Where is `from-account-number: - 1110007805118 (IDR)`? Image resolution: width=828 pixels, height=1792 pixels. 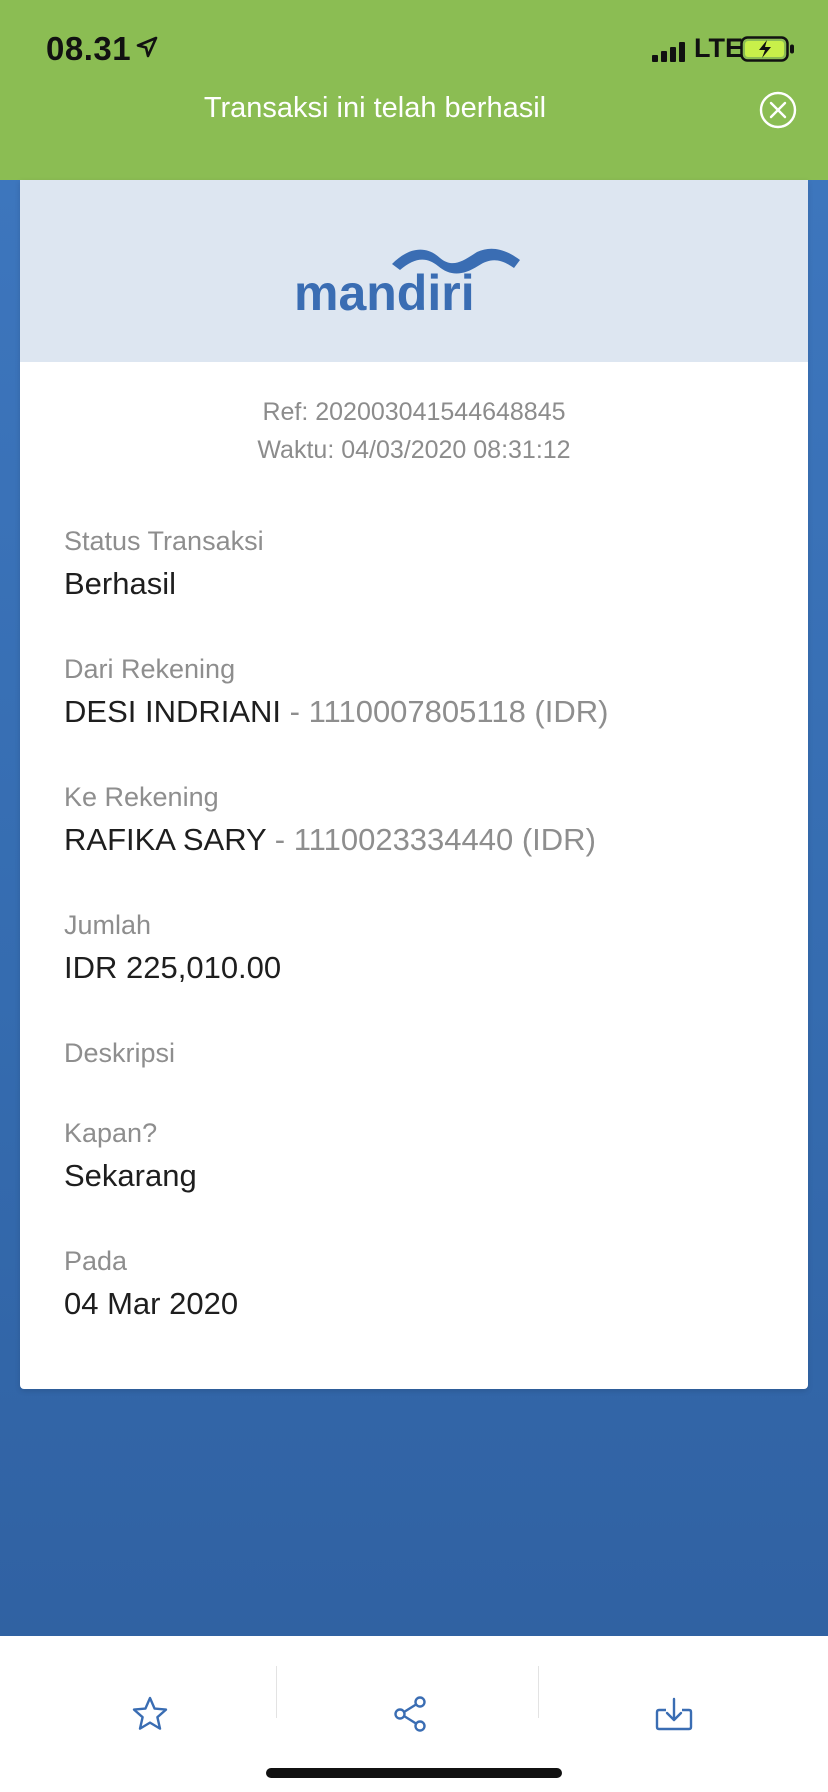 from-account-number: - 1110007805118 (IDR) is located at coordinates (445, 711).